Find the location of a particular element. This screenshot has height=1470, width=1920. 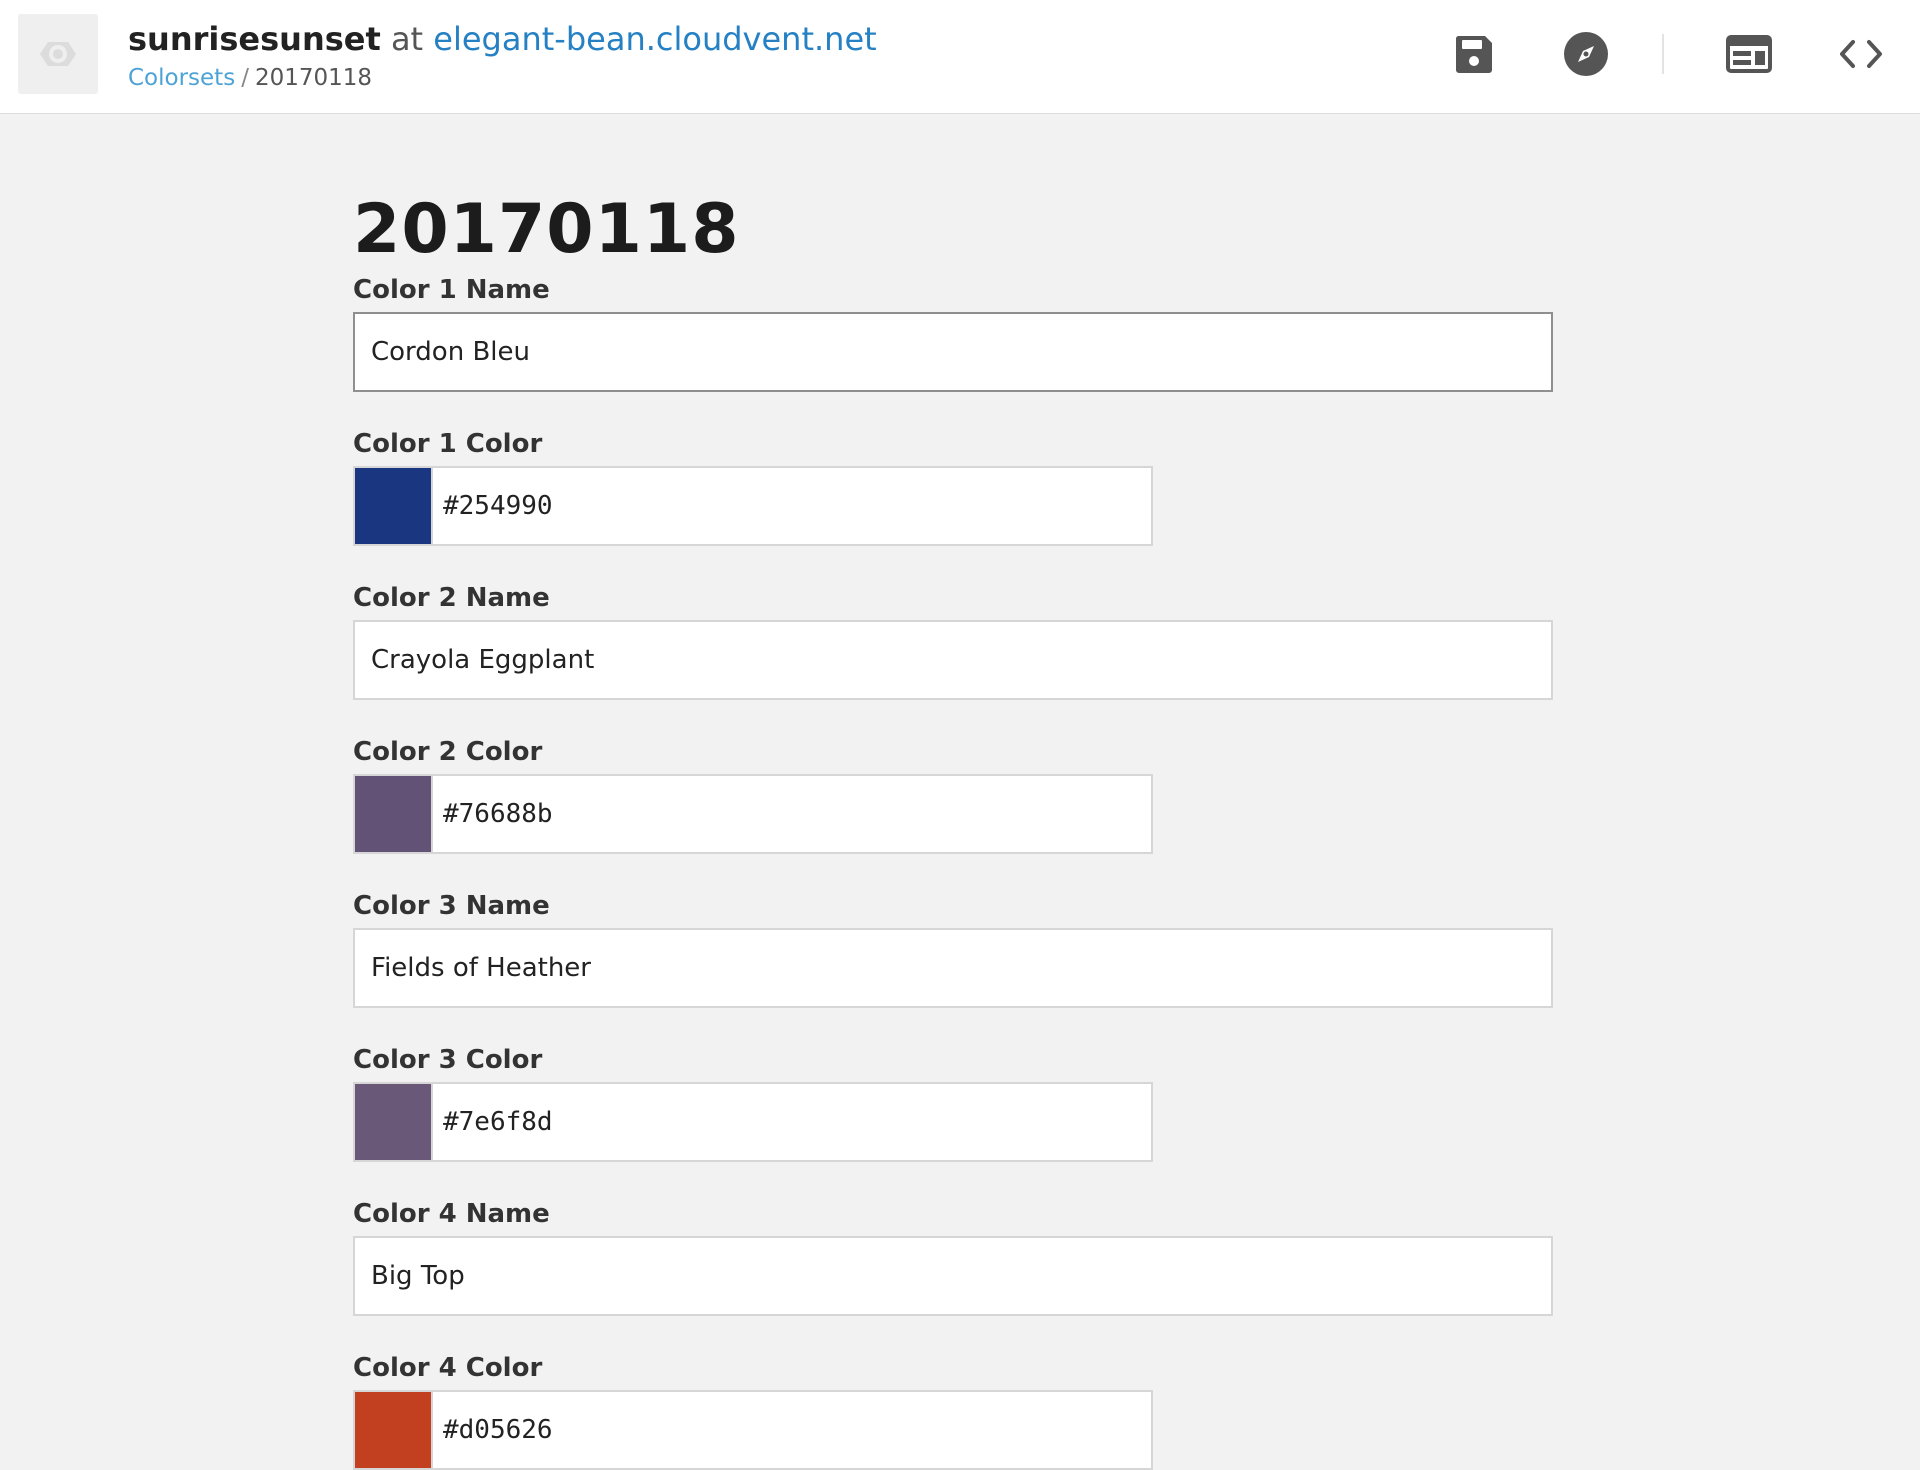

color-2-name-input is located at coordinates (953, 660).